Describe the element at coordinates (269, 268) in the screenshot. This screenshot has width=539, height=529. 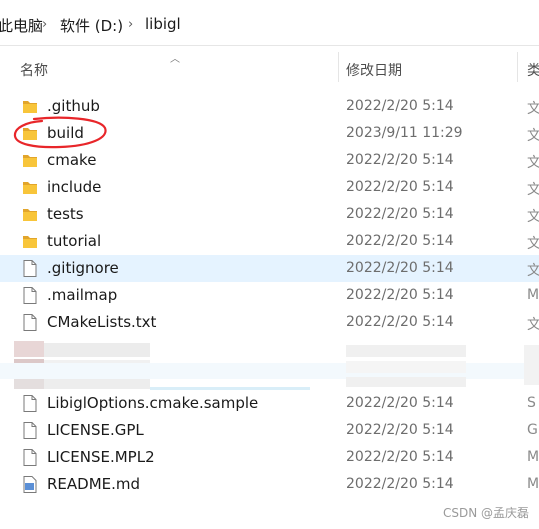
I see `file-row: .gitignore 2022/2/20 5:14 文` at that location.